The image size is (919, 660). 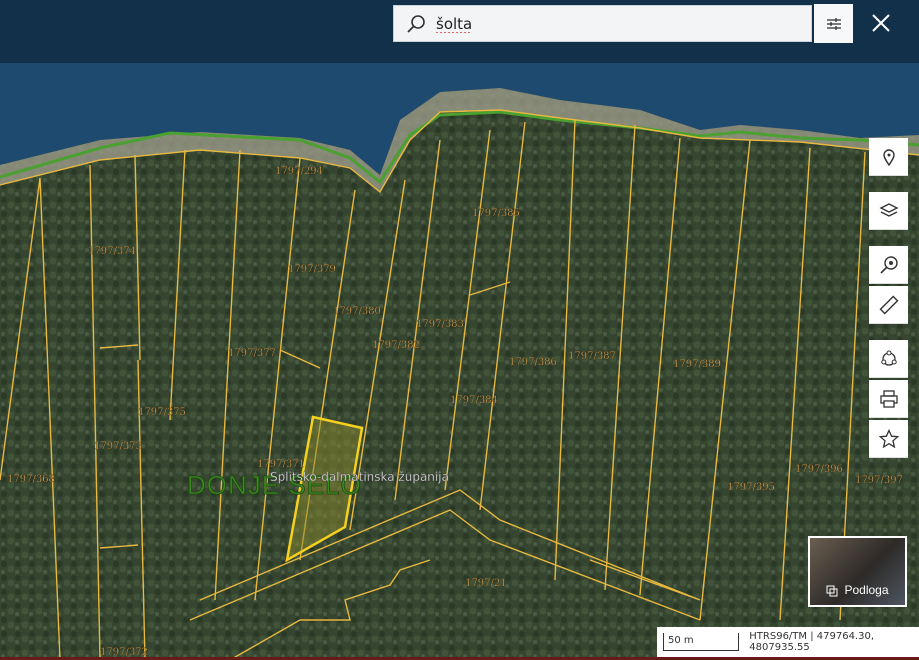 I want to click on parcel-label: 1797/373, so click(x=118, y=446).